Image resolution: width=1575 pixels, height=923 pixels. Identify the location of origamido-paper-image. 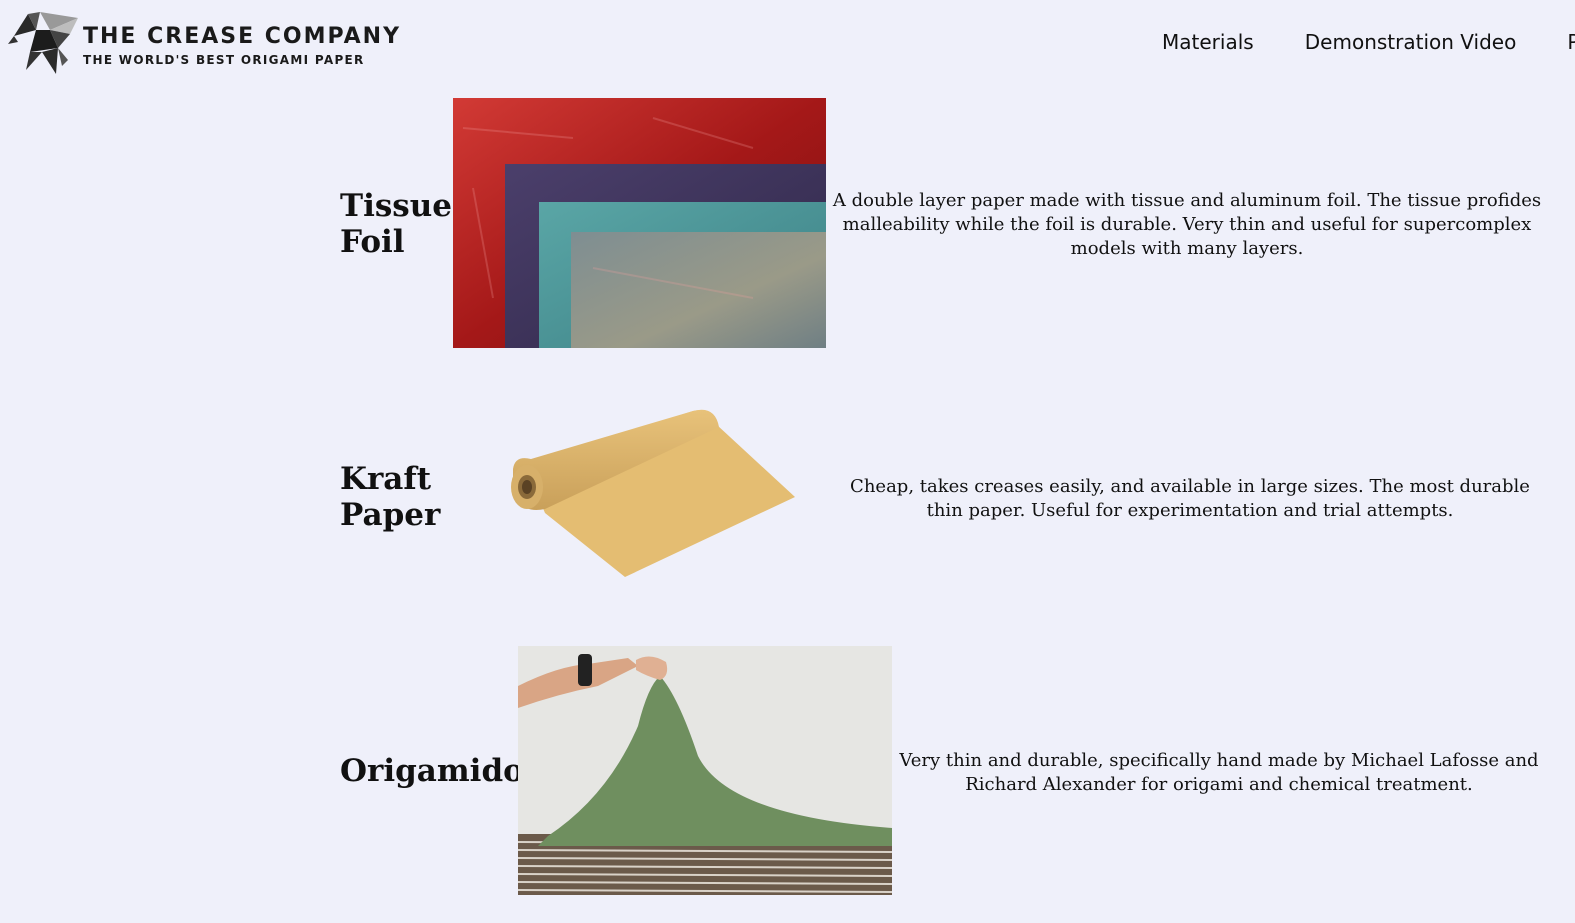
(705, 770).